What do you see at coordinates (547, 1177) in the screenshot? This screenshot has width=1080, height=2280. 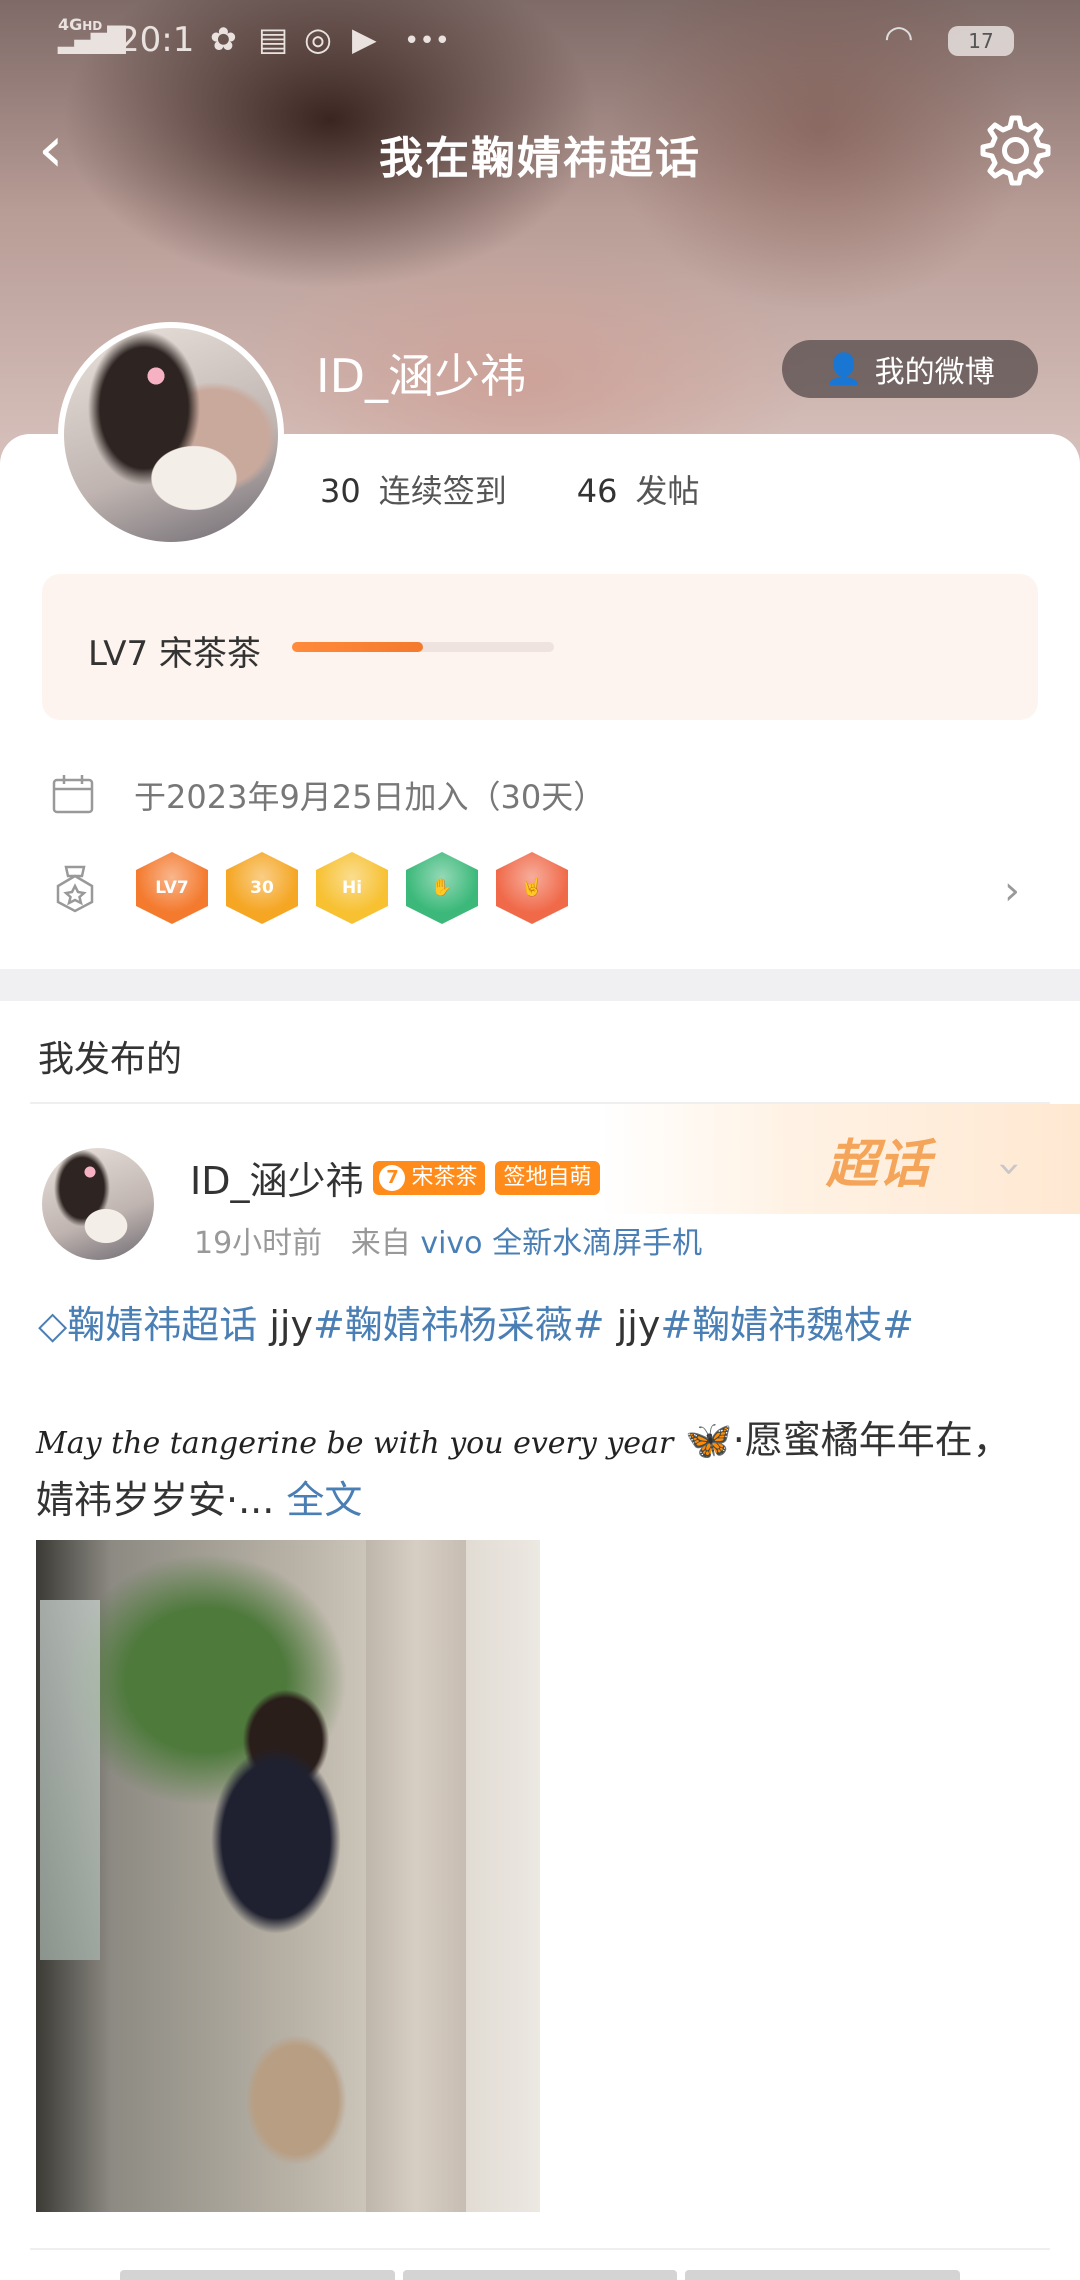 I see `sign-tag: 签地自萌` at bounding box center [547, 1177].